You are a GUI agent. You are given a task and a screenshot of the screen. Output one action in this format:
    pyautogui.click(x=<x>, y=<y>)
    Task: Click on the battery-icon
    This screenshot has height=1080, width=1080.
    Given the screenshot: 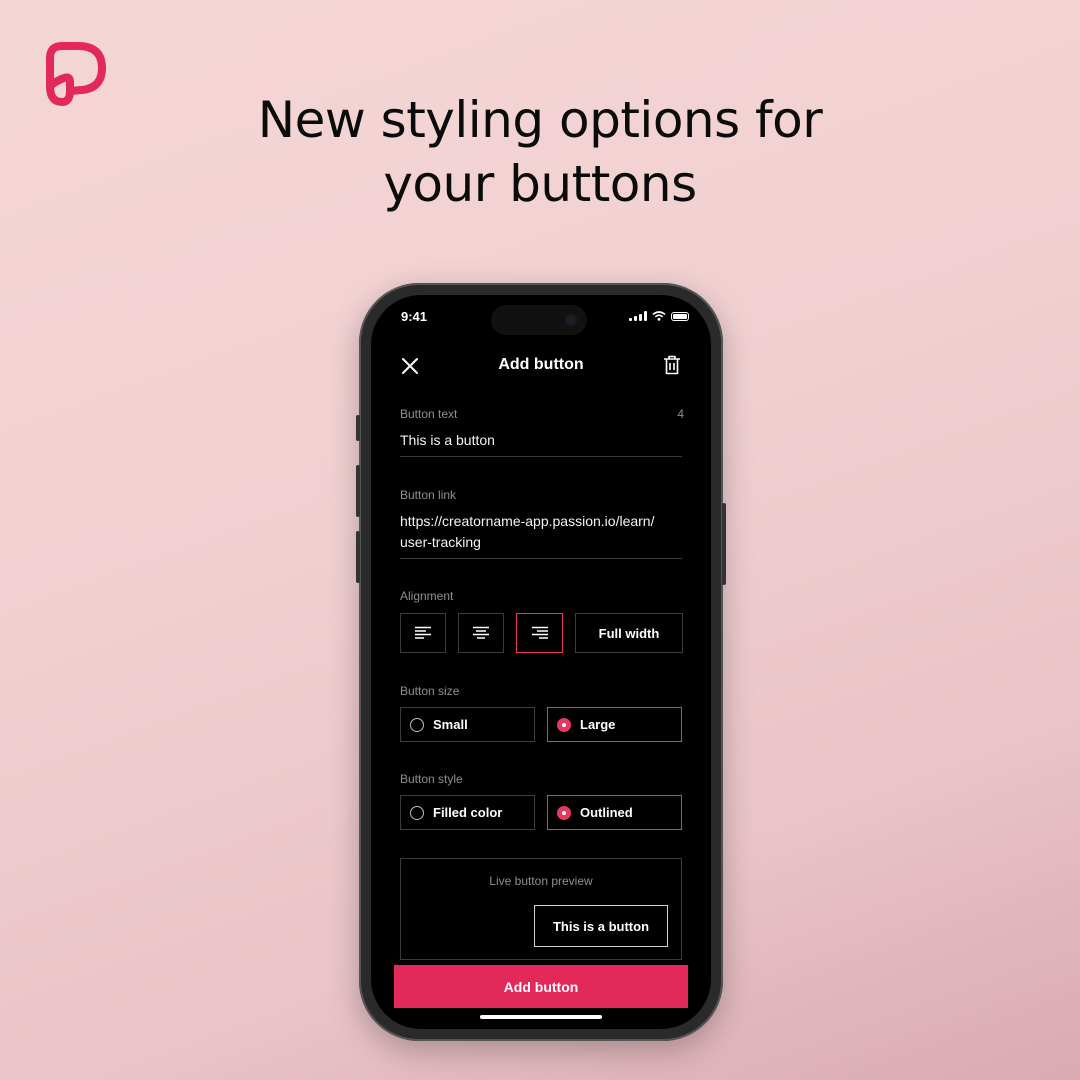 What is the action you would take?
    pyautogui.click(x=680, y=316)
    